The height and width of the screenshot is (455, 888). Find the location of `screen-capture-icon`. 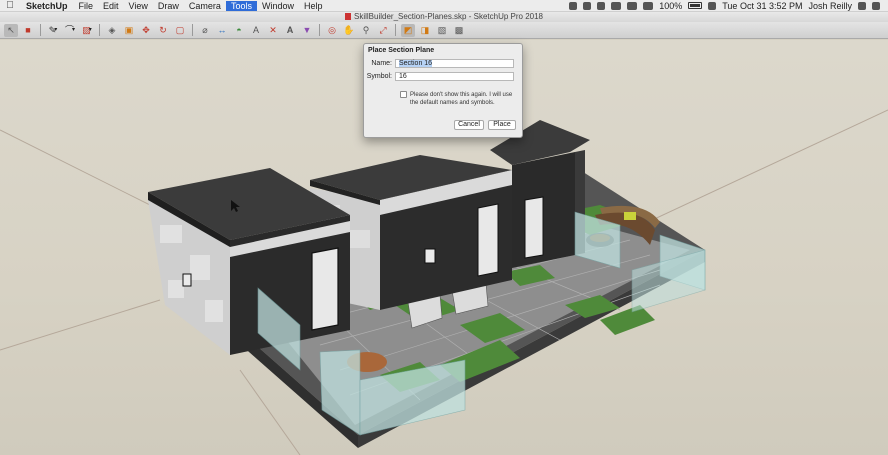

screen-capture-icon is located at coordinates (601, 5).